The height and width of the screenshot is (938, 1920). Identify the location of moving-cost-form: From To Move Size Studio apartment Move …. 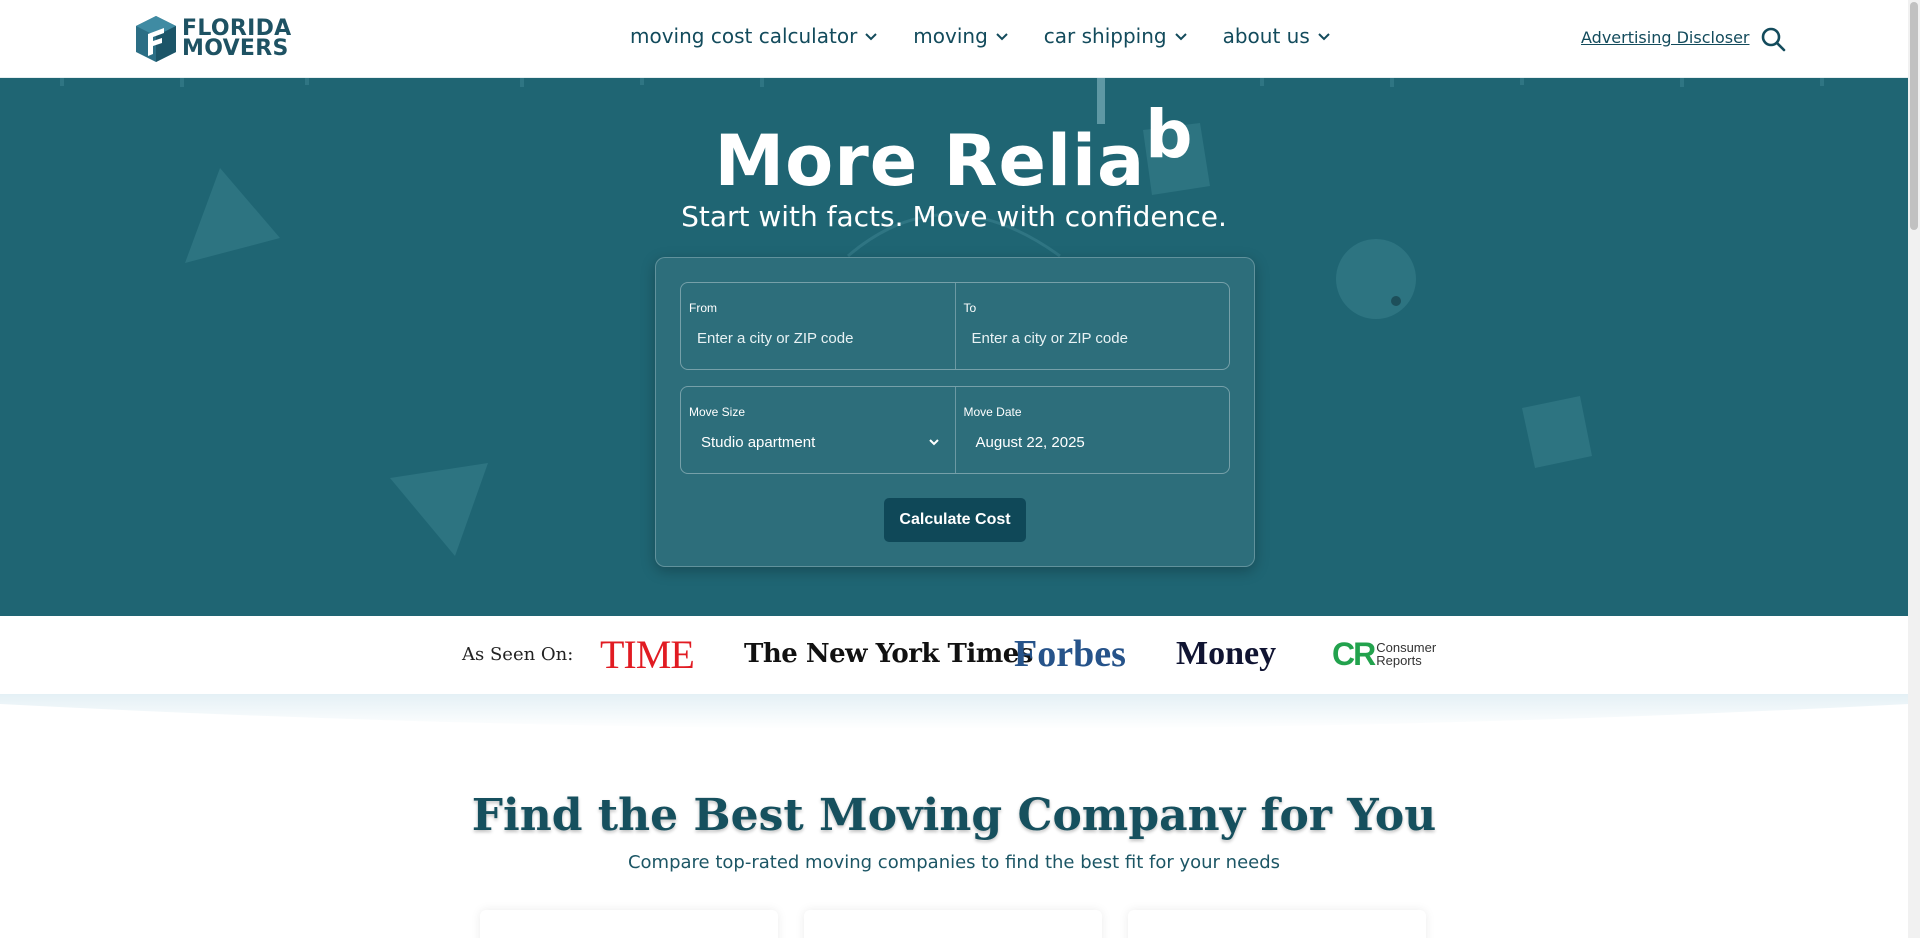
(955, 412).